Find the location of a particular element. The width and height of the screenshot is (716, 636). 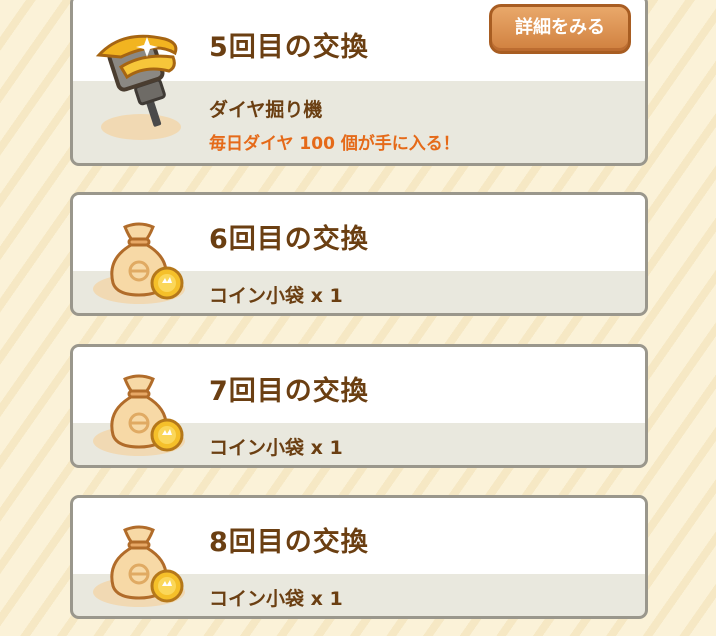

exchange-title: 8回目の交換 is located at coordinates (289, 542).